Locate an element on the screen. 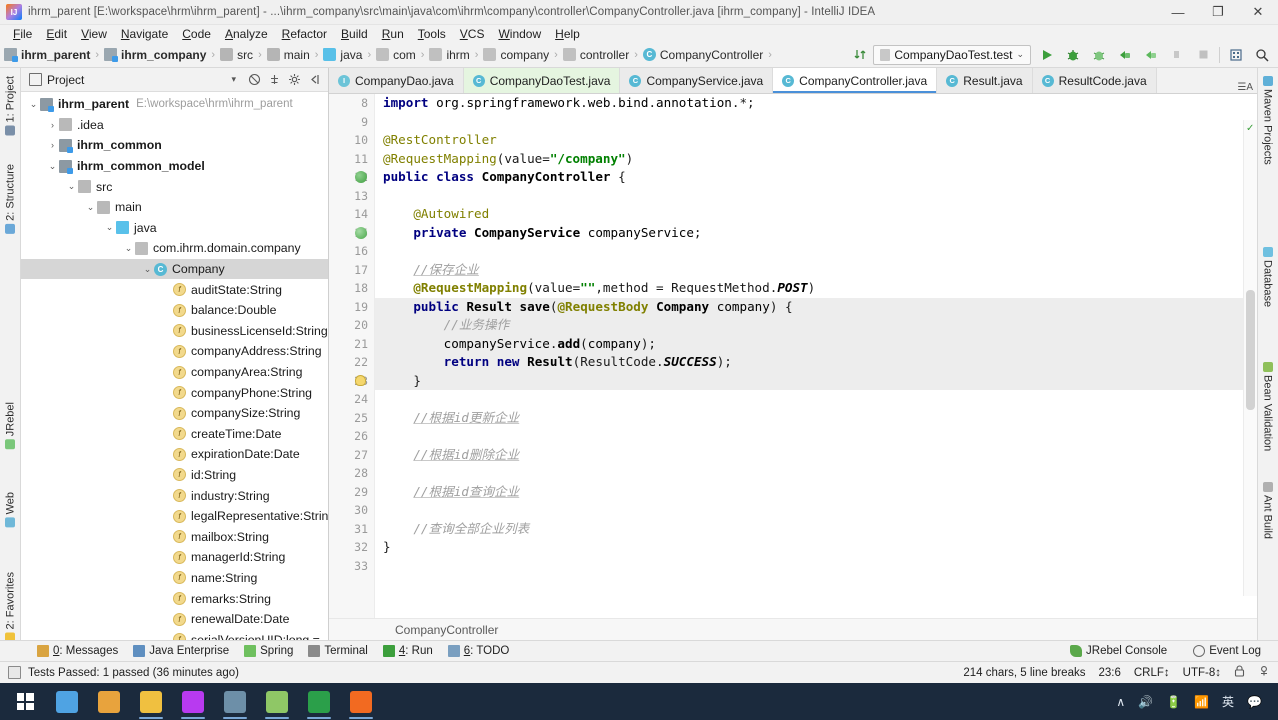  notifications-icon: 💬 is located at coordinates (1254, 702).